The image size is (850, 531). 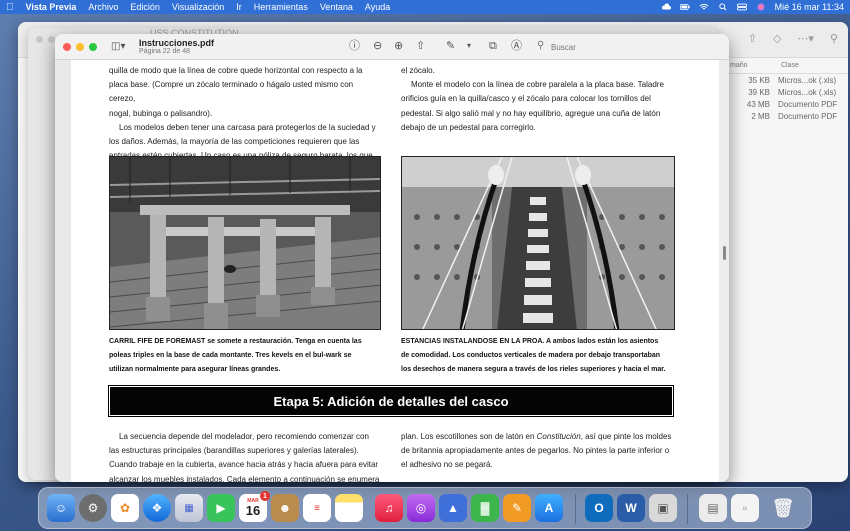 What do you see at coordinates (724, 253) in the screenshot?
I see `scrollbar-thumb` at bounding box center [724, 253].